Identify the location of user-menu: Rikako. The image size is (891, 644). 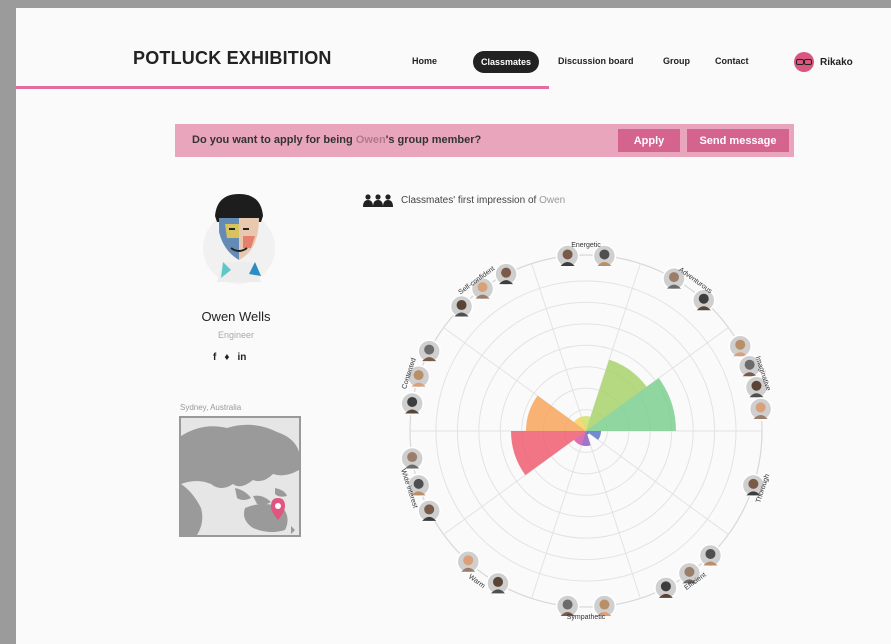
(823, 62).